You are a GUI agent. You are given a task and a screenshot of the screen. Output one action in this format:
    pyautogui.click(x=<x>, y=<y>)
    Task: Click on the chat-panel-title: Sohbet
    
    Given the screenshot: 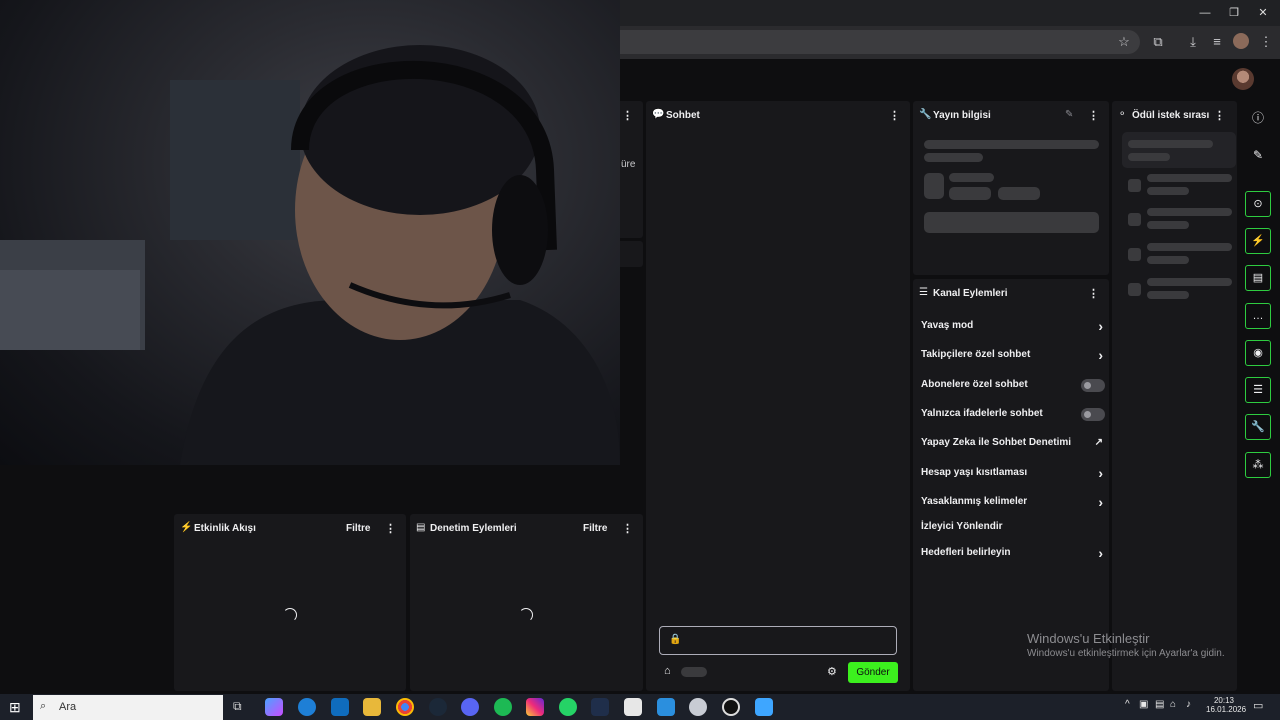 What is the action you would take?
    pyautogui.click(x=683, y=115)
    